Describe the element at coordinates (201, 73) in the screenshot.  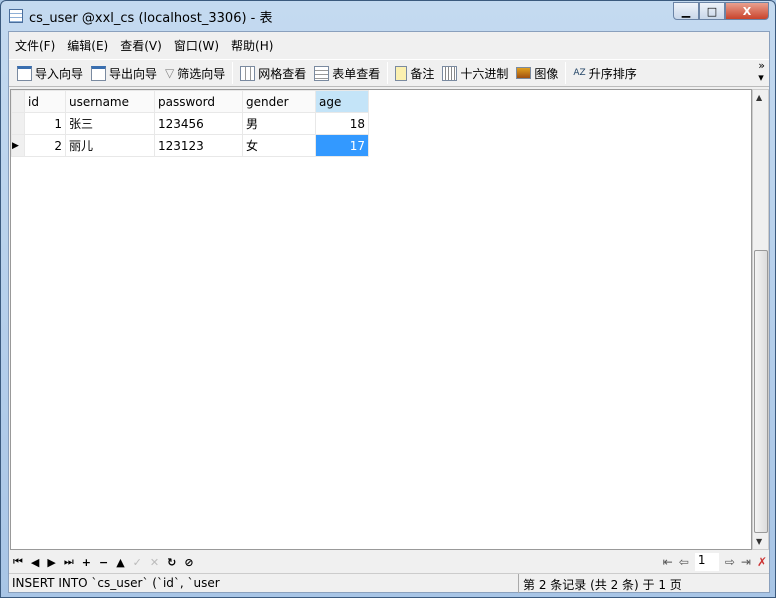
I see `filter-label: 筛选向导` at that location.